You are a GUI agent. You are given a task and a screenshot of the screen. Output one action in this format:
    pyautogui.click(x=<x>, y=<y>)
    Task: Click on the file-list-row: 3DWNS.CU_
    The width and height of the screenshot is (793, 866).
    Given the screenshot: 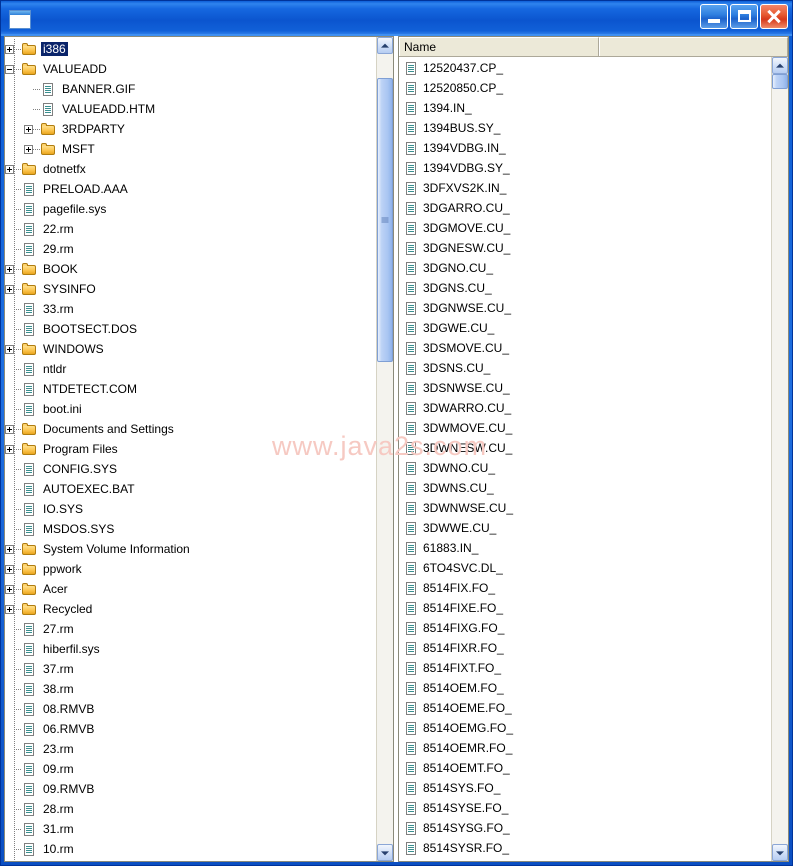 What is the action you would take?
    pyautogui.click(x=587, y=488)
    